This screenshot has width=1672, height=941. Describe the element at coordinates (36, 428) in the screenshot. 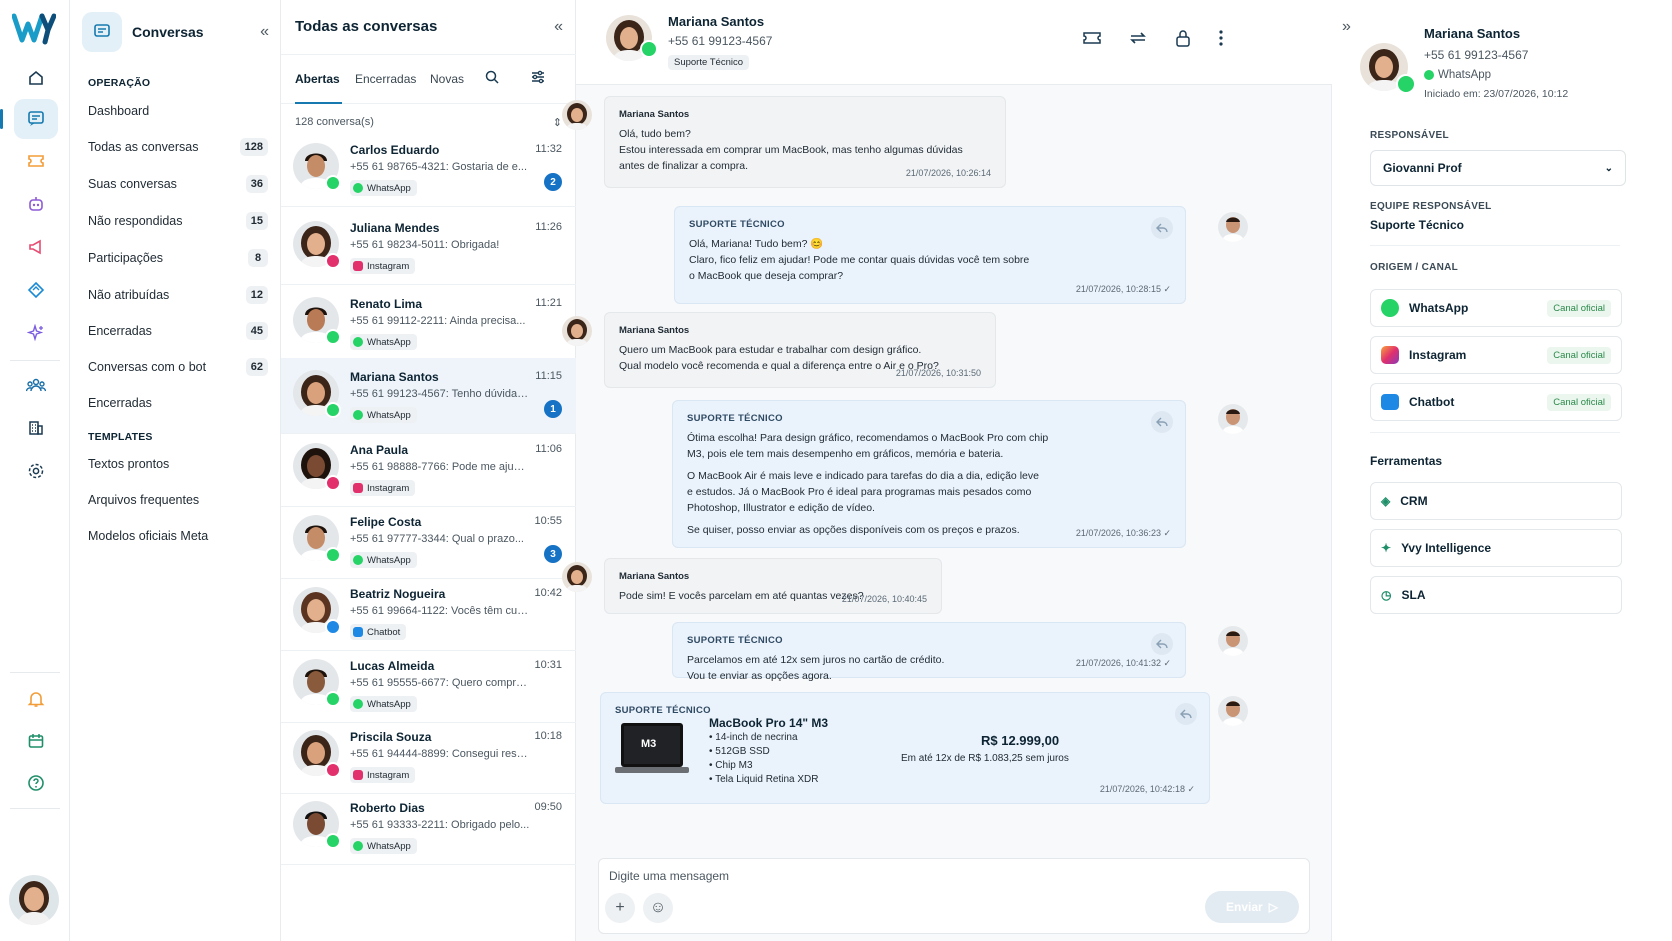

I see `building-icon` at that location.